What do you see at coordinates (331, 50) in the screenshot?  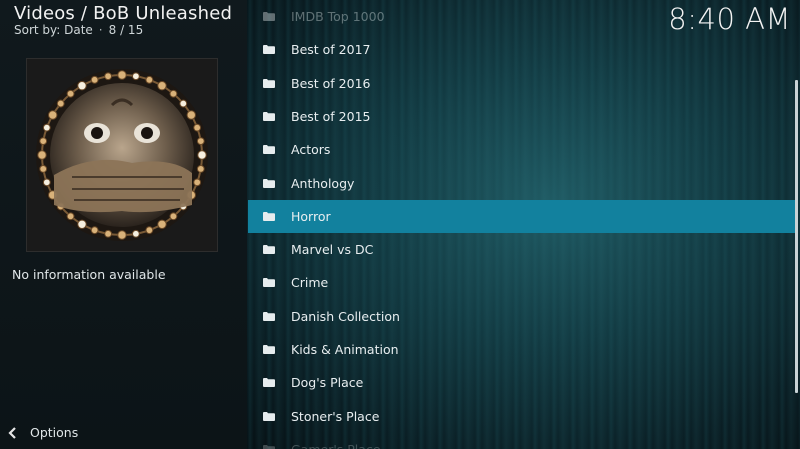 I see `list-item-label: Best of 2017` at bounding box center [331, 50].